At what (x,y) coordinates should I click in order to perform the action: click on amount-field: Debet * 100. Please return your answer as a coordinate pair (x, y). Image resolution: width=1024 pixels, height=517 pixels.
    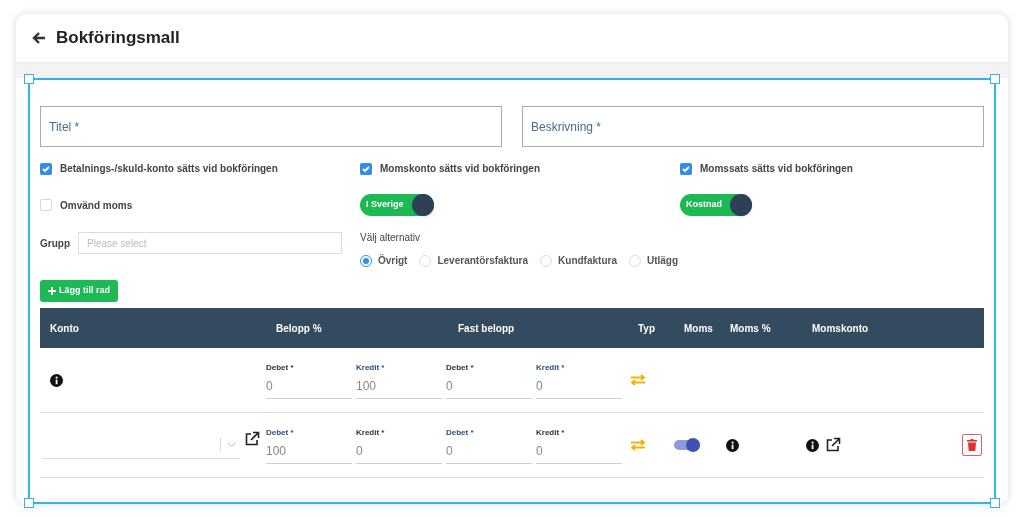
    Looking at the image, I should click on (309, 445).